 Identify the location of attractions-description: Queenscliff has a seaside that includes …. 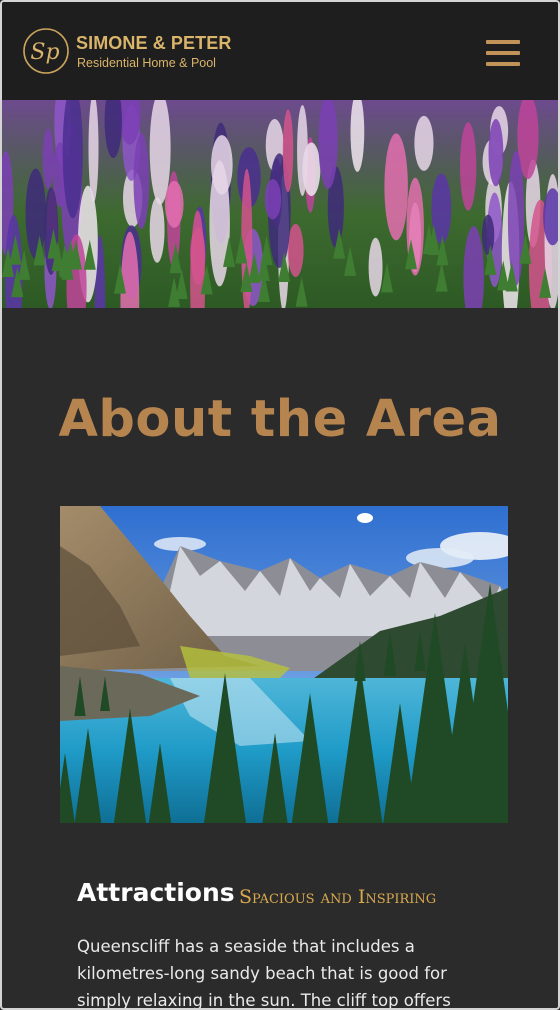
(264, 973).